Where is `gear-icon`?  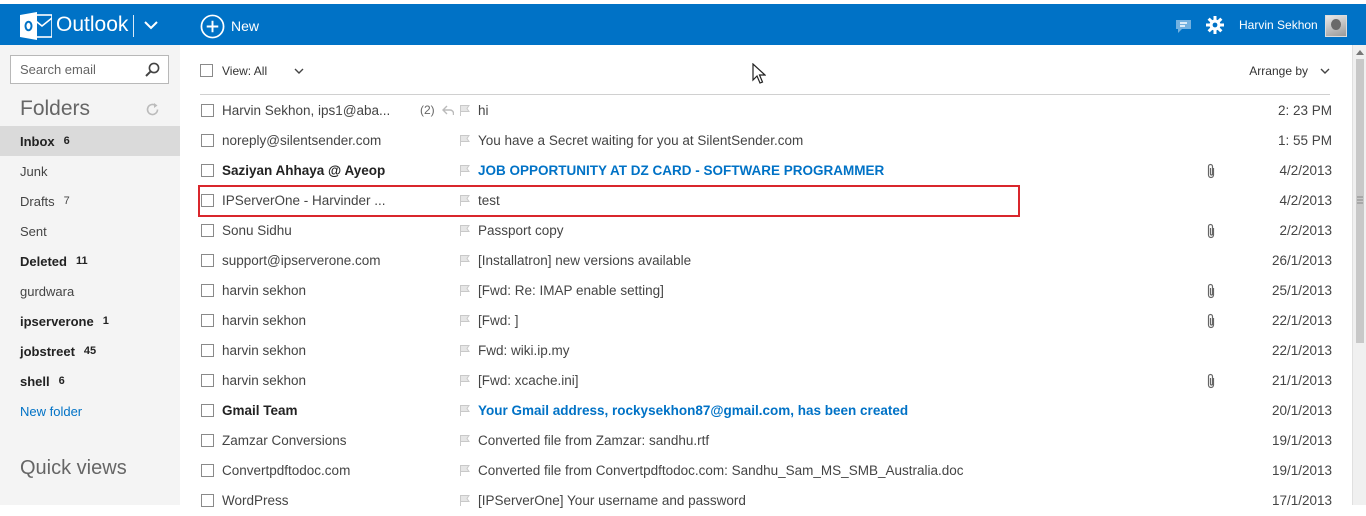 gear-icon is located at coordinates (1215, 25).